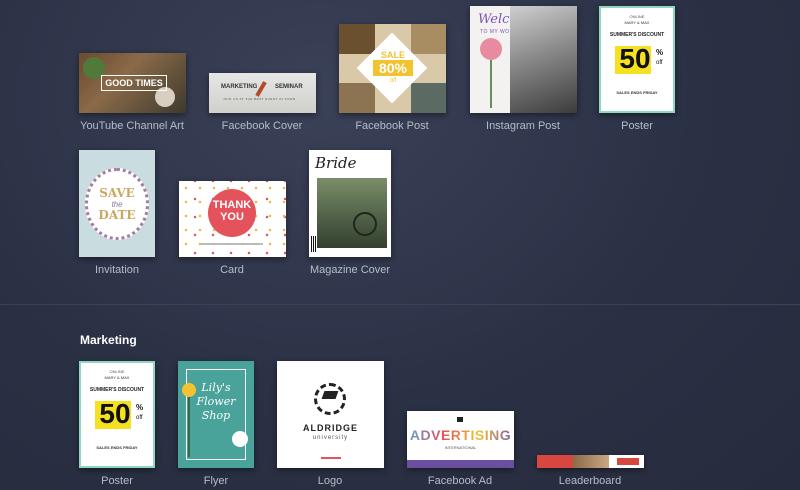 The height and width of the screenshot is (490, 800). I want to click on invitation-thumbnail: SAVE the DATE, so click(117, 203).